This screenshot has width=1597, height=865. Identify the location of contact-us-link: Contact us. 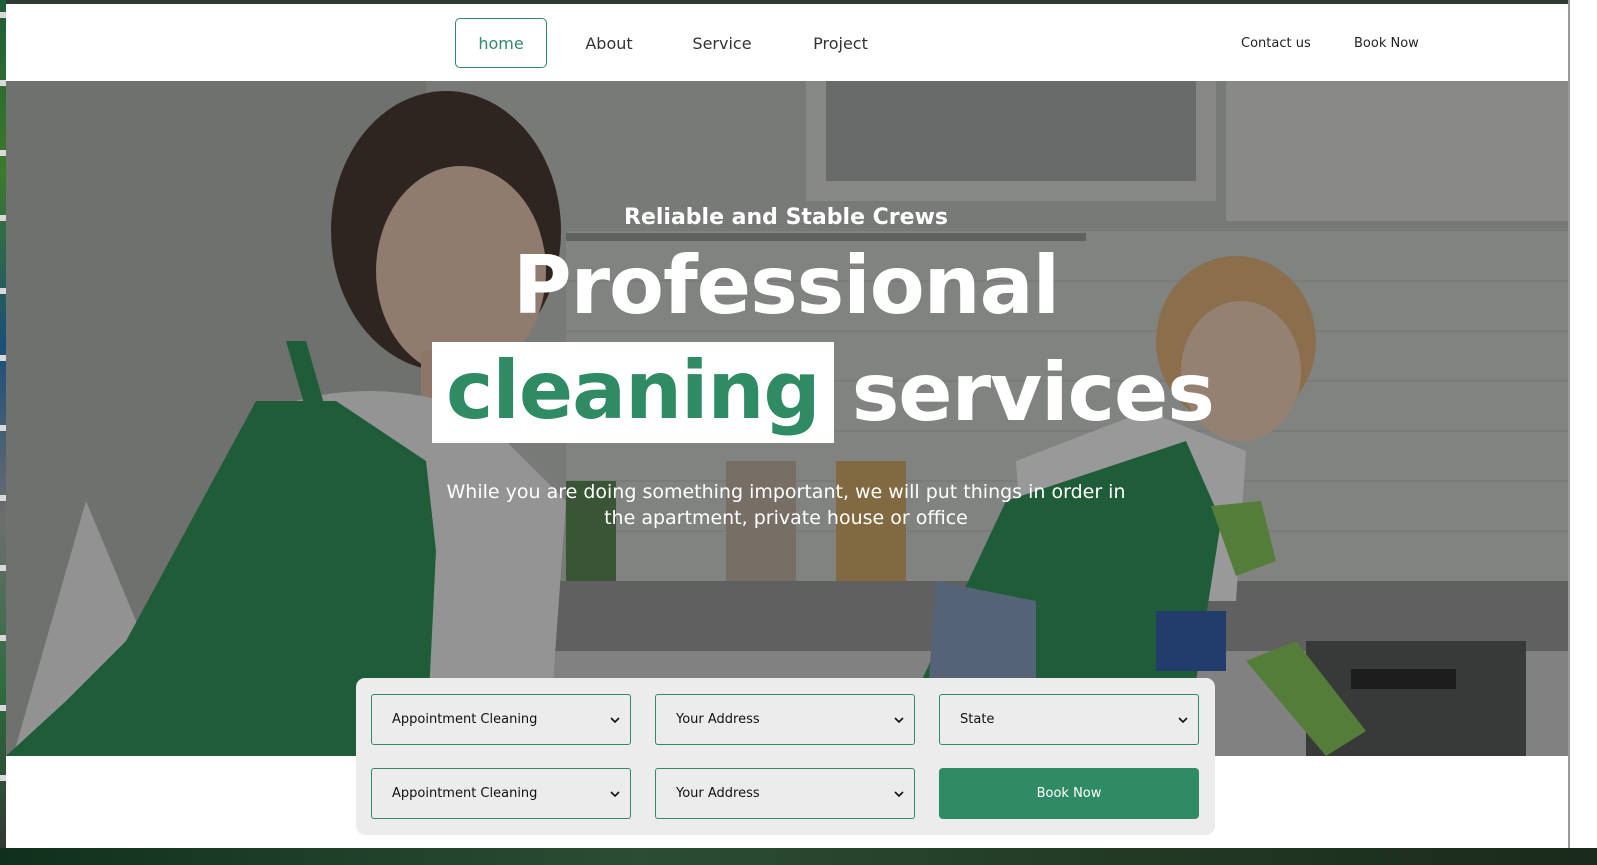
(1276, 43).